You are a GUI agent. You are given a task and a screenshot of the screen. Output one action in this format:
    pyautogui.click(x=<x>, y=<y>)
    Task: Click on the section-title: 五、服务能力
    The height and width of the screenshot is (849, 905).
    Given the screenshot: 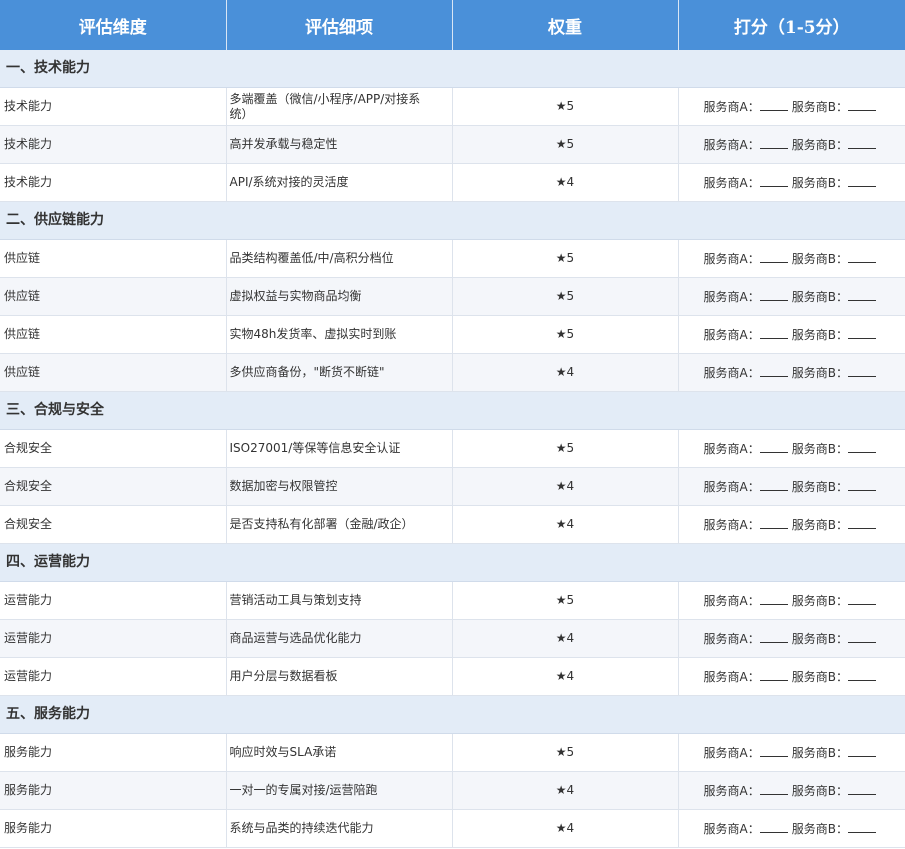 What is the action you would take?
    pyautogui.click(x=452, y=714)
    